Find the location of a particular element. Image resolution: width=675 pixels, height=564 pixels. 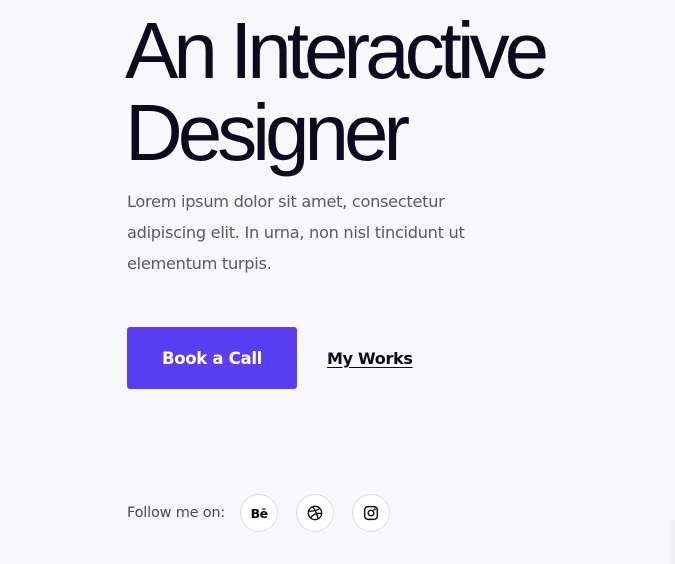

cta-row: Book a Call My Works is located at coordinates (270, 358).